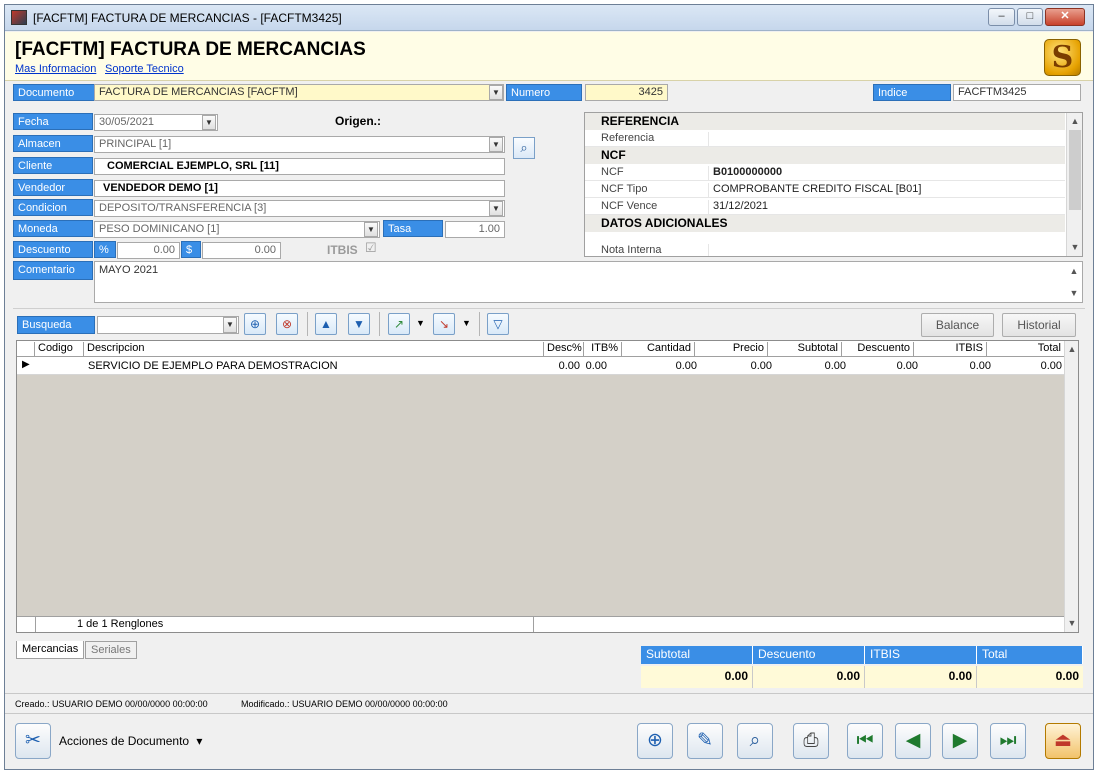 The height and width of the screenshot is (775, 1099). I want to click on move-down-icon: ▼, so click(359, 324).